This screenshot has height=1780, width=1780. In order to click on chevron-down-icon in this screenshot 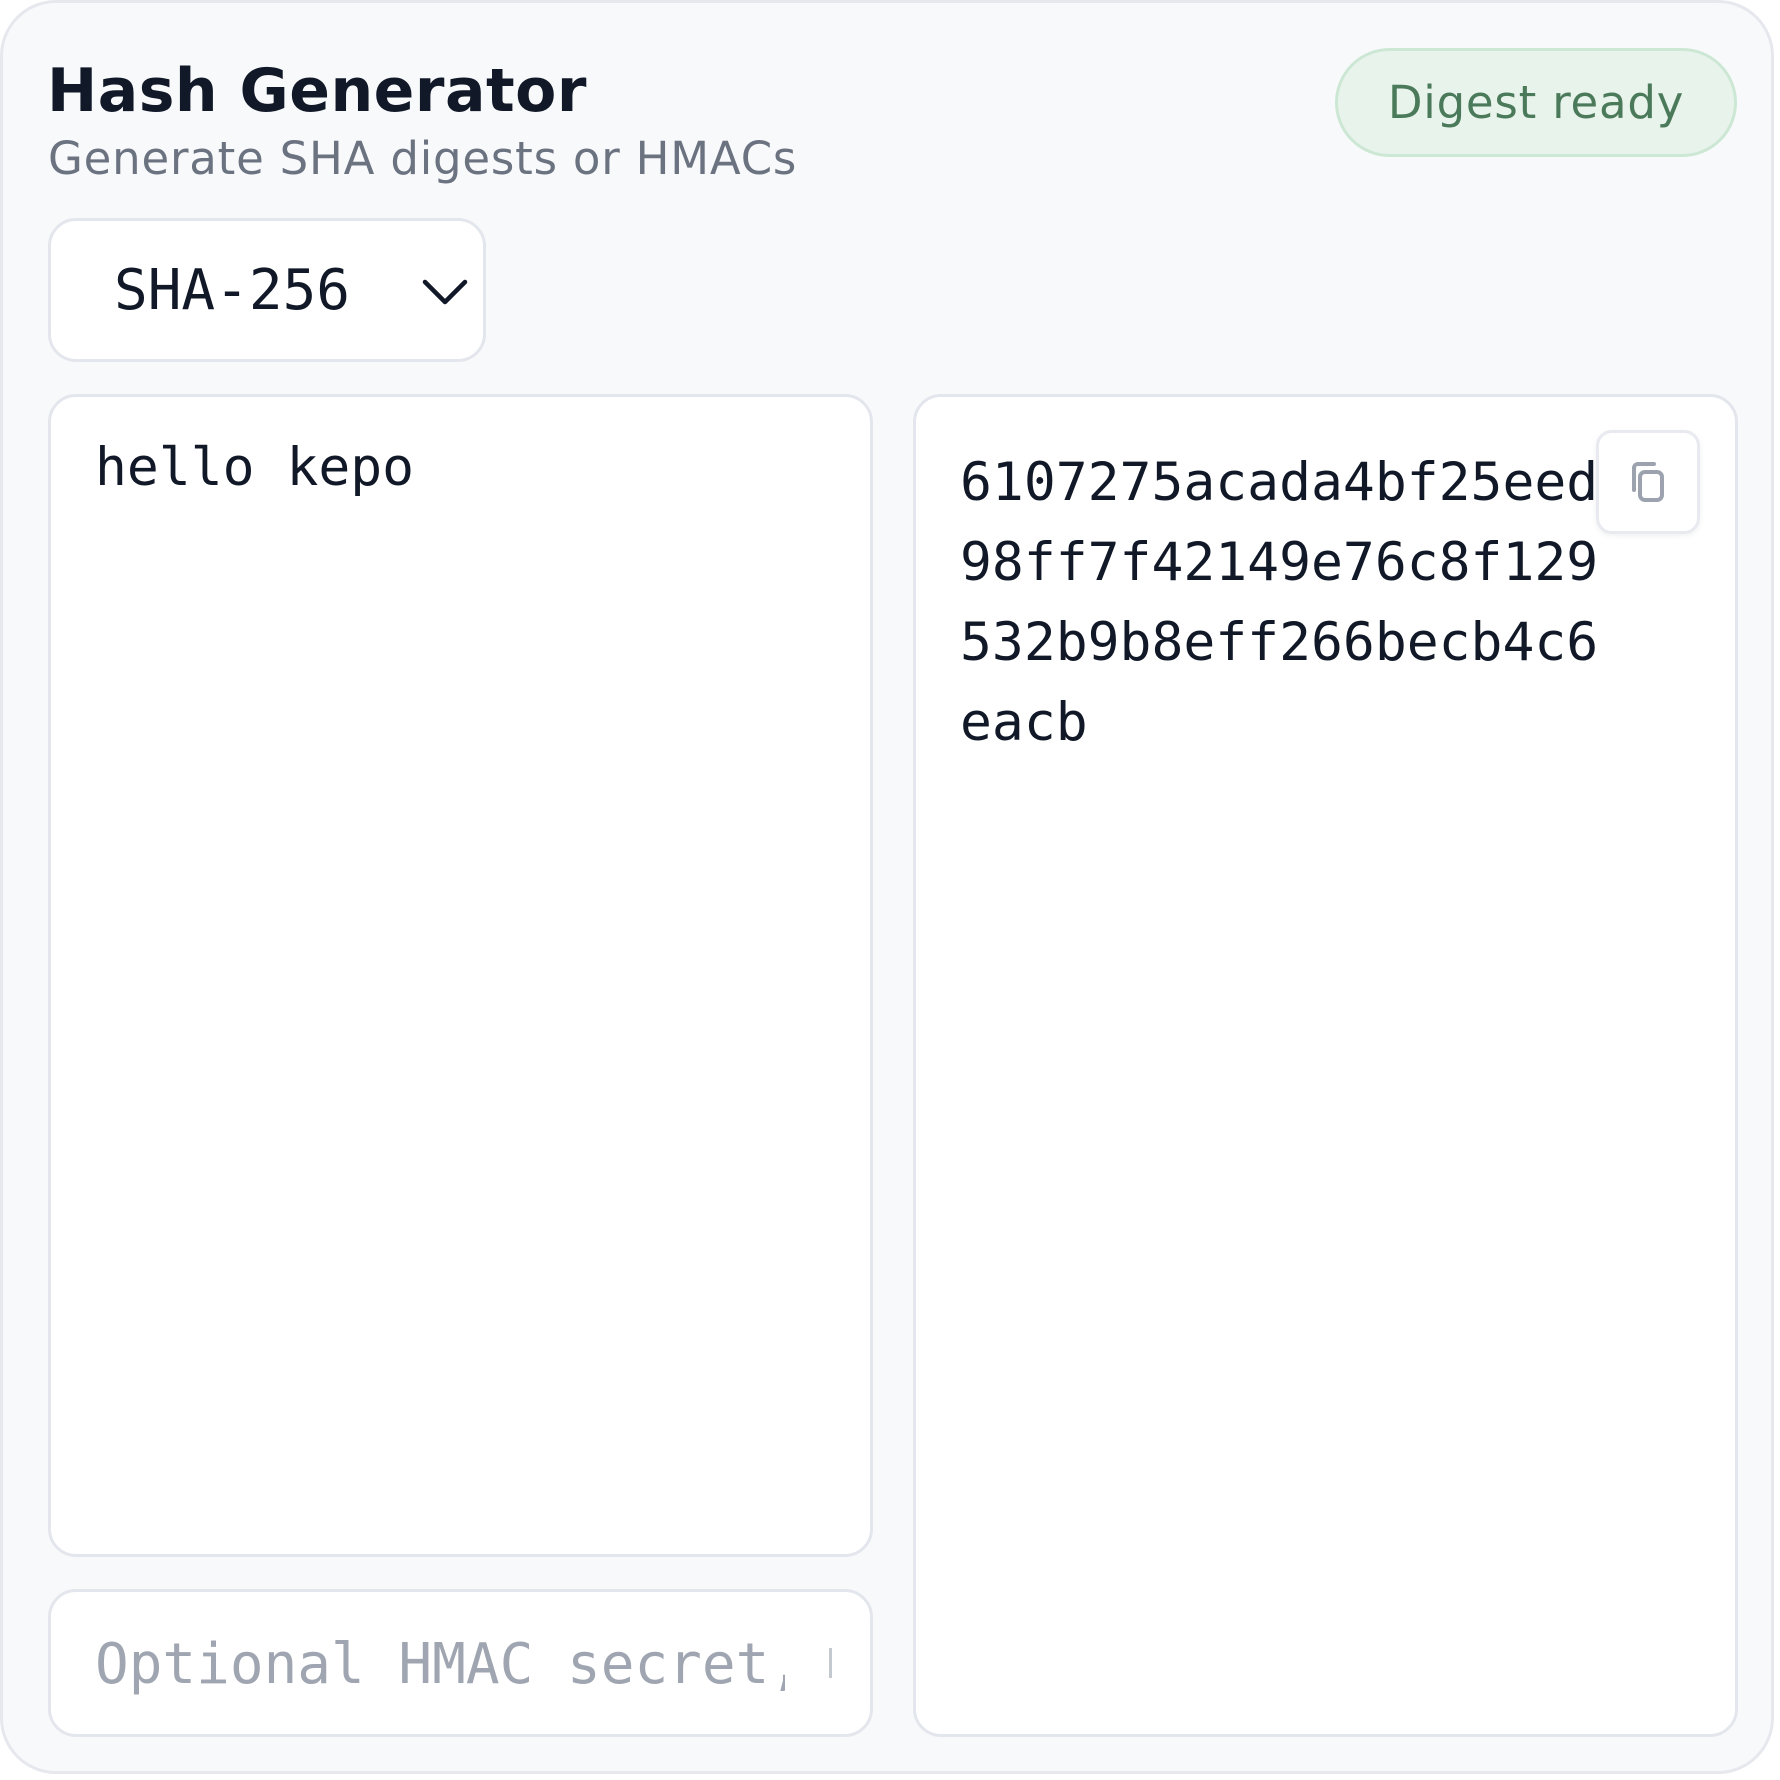, I will do `click(445, 292)`.